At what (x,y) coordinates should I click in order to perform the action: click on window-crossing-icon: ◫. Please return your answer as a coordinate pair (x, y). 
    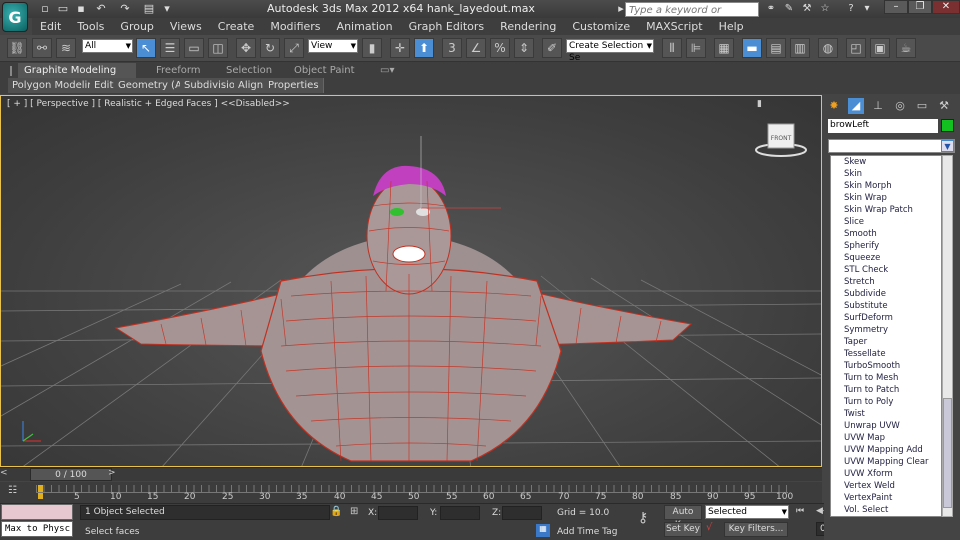
    Looking at the image, I should click on (218, 48).